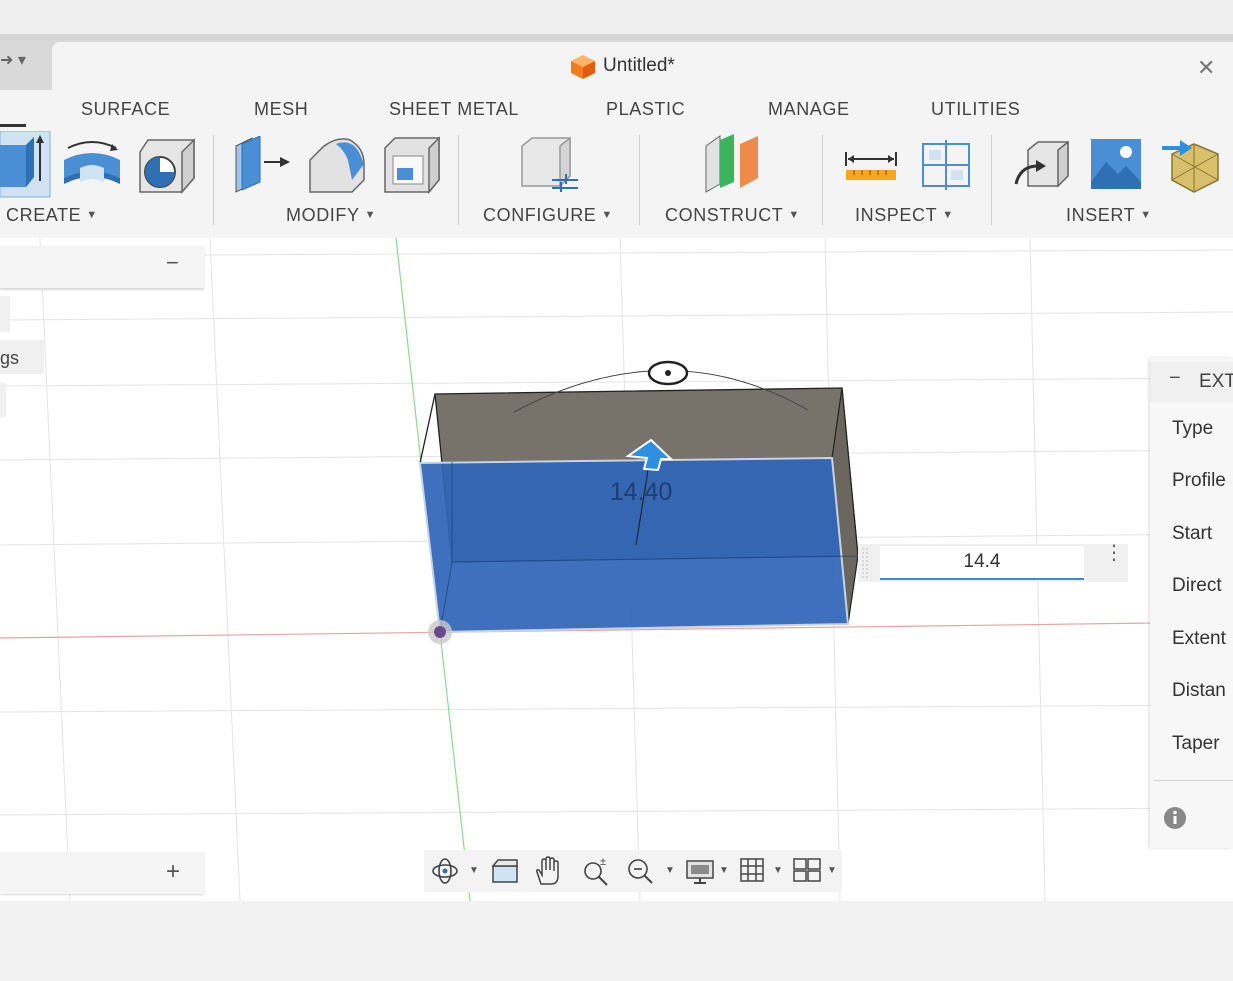 Image resolution: width=1233 pixels, height=981 pixels. I want to click on pan-hand-icon, so click(548, 873).